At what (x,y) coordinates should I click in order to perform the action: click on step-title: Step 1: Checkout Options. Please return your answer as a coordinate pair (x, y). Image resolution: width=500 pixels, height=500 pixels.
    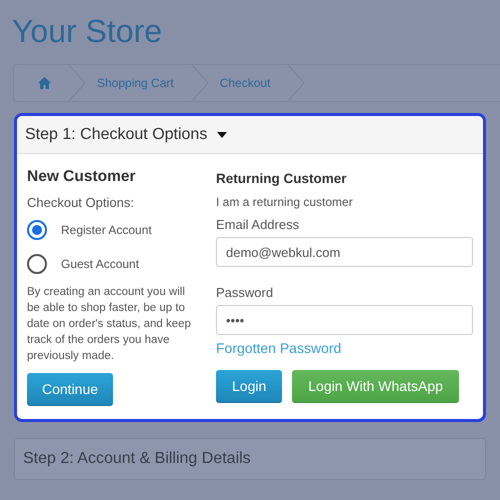
    Looking at the image, I should click on (116, 135).